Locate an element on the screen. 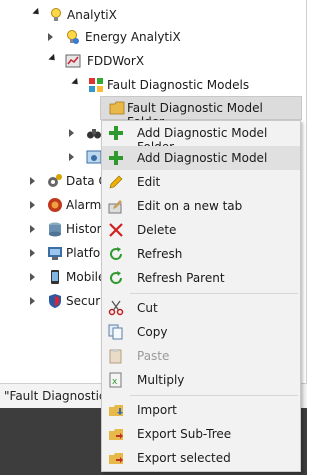 The image size is (320, 475). tree-node-analytix: AnalytiX is located at coordinates (150, 15).